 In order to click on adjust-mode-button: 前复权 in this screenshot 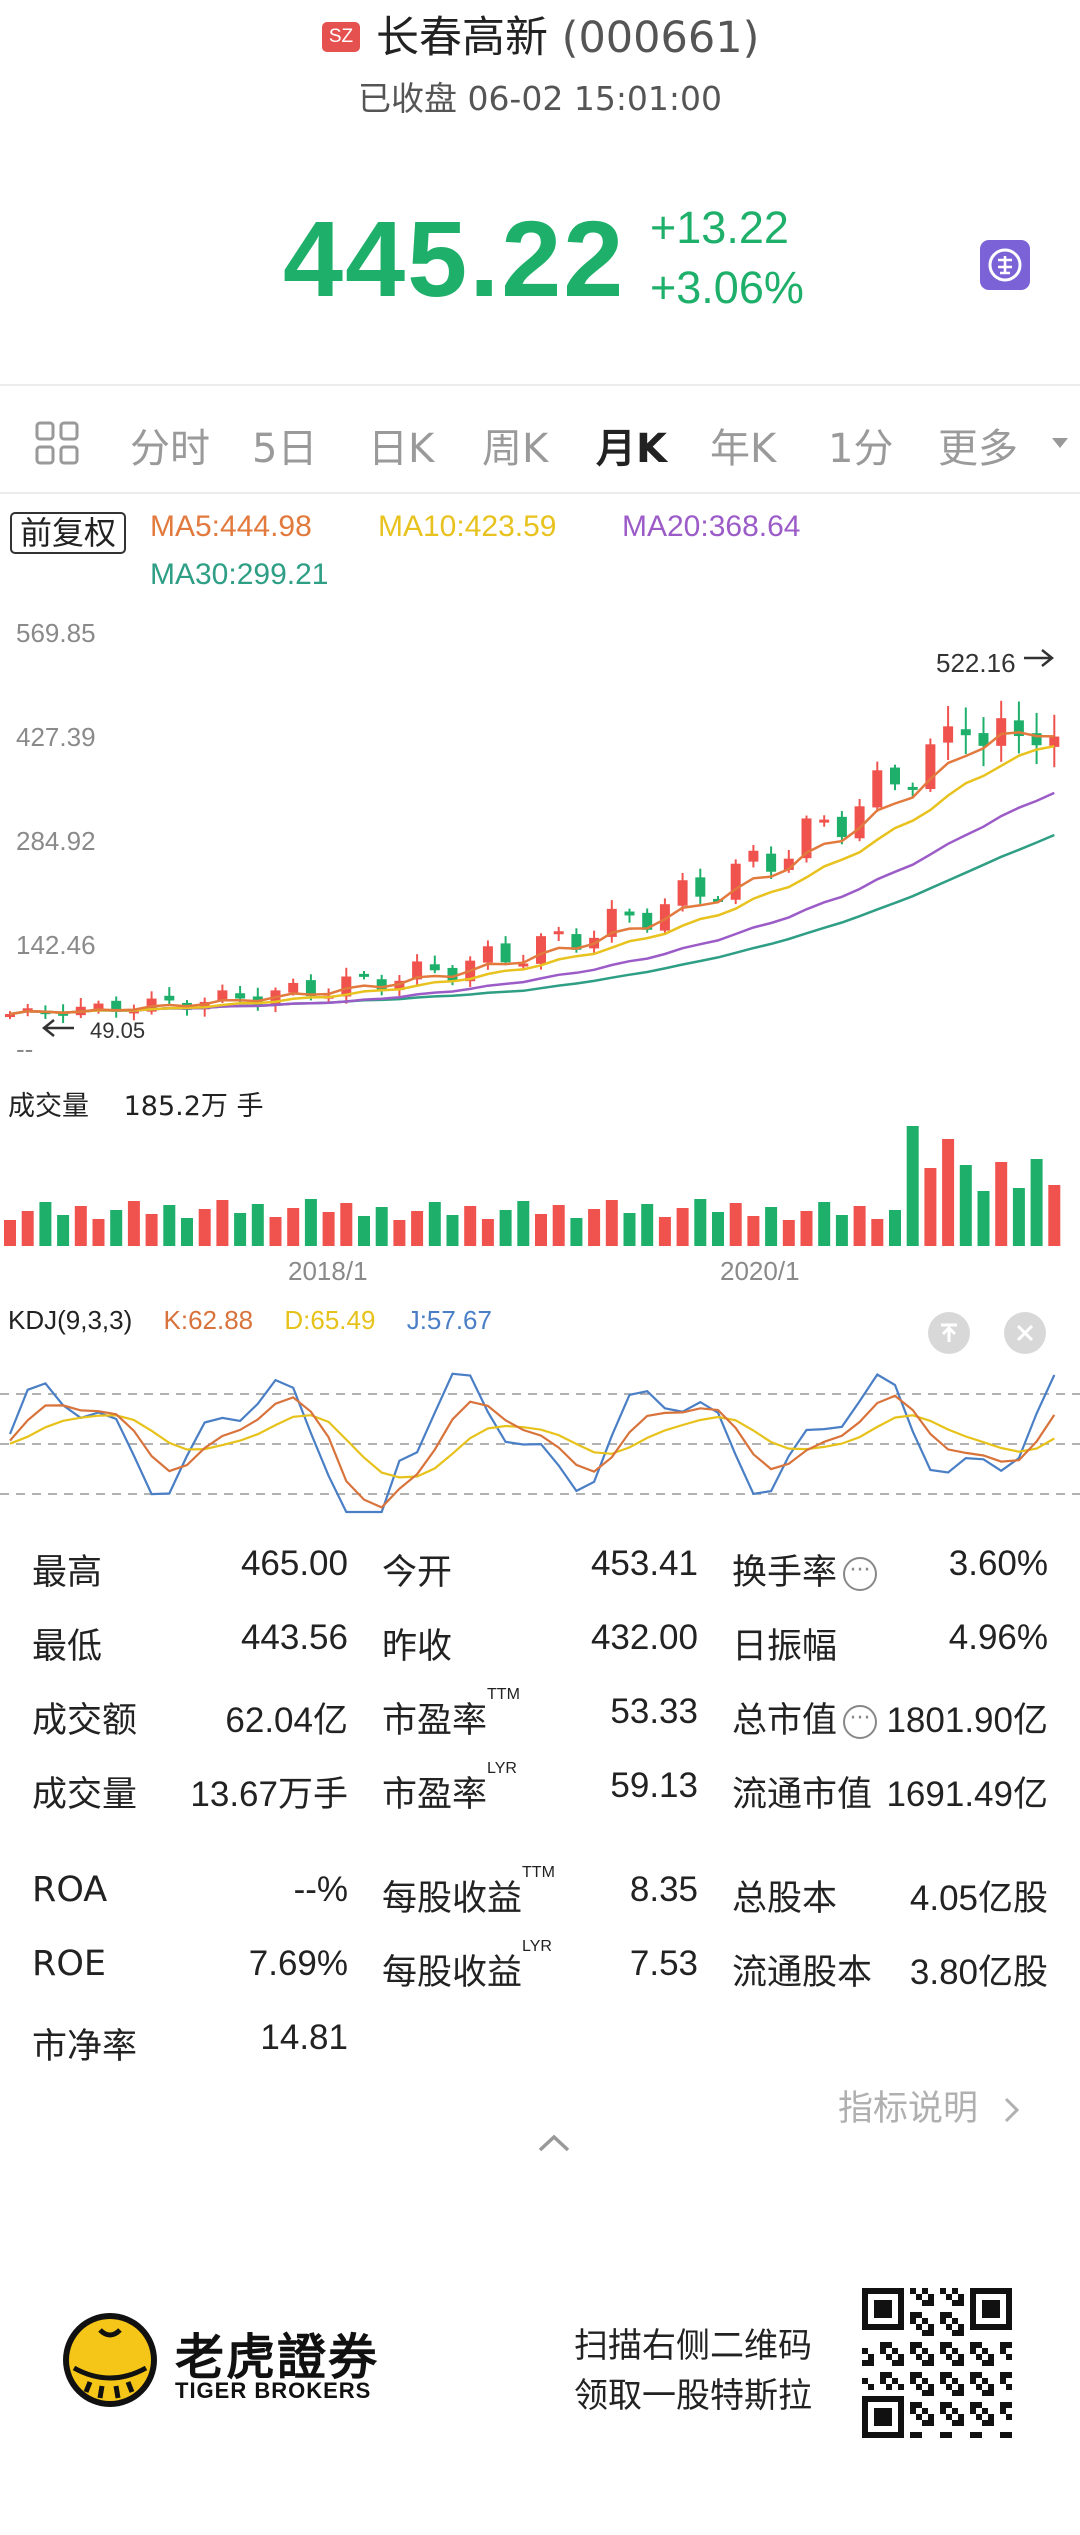, I will do `click(68, 533)`.